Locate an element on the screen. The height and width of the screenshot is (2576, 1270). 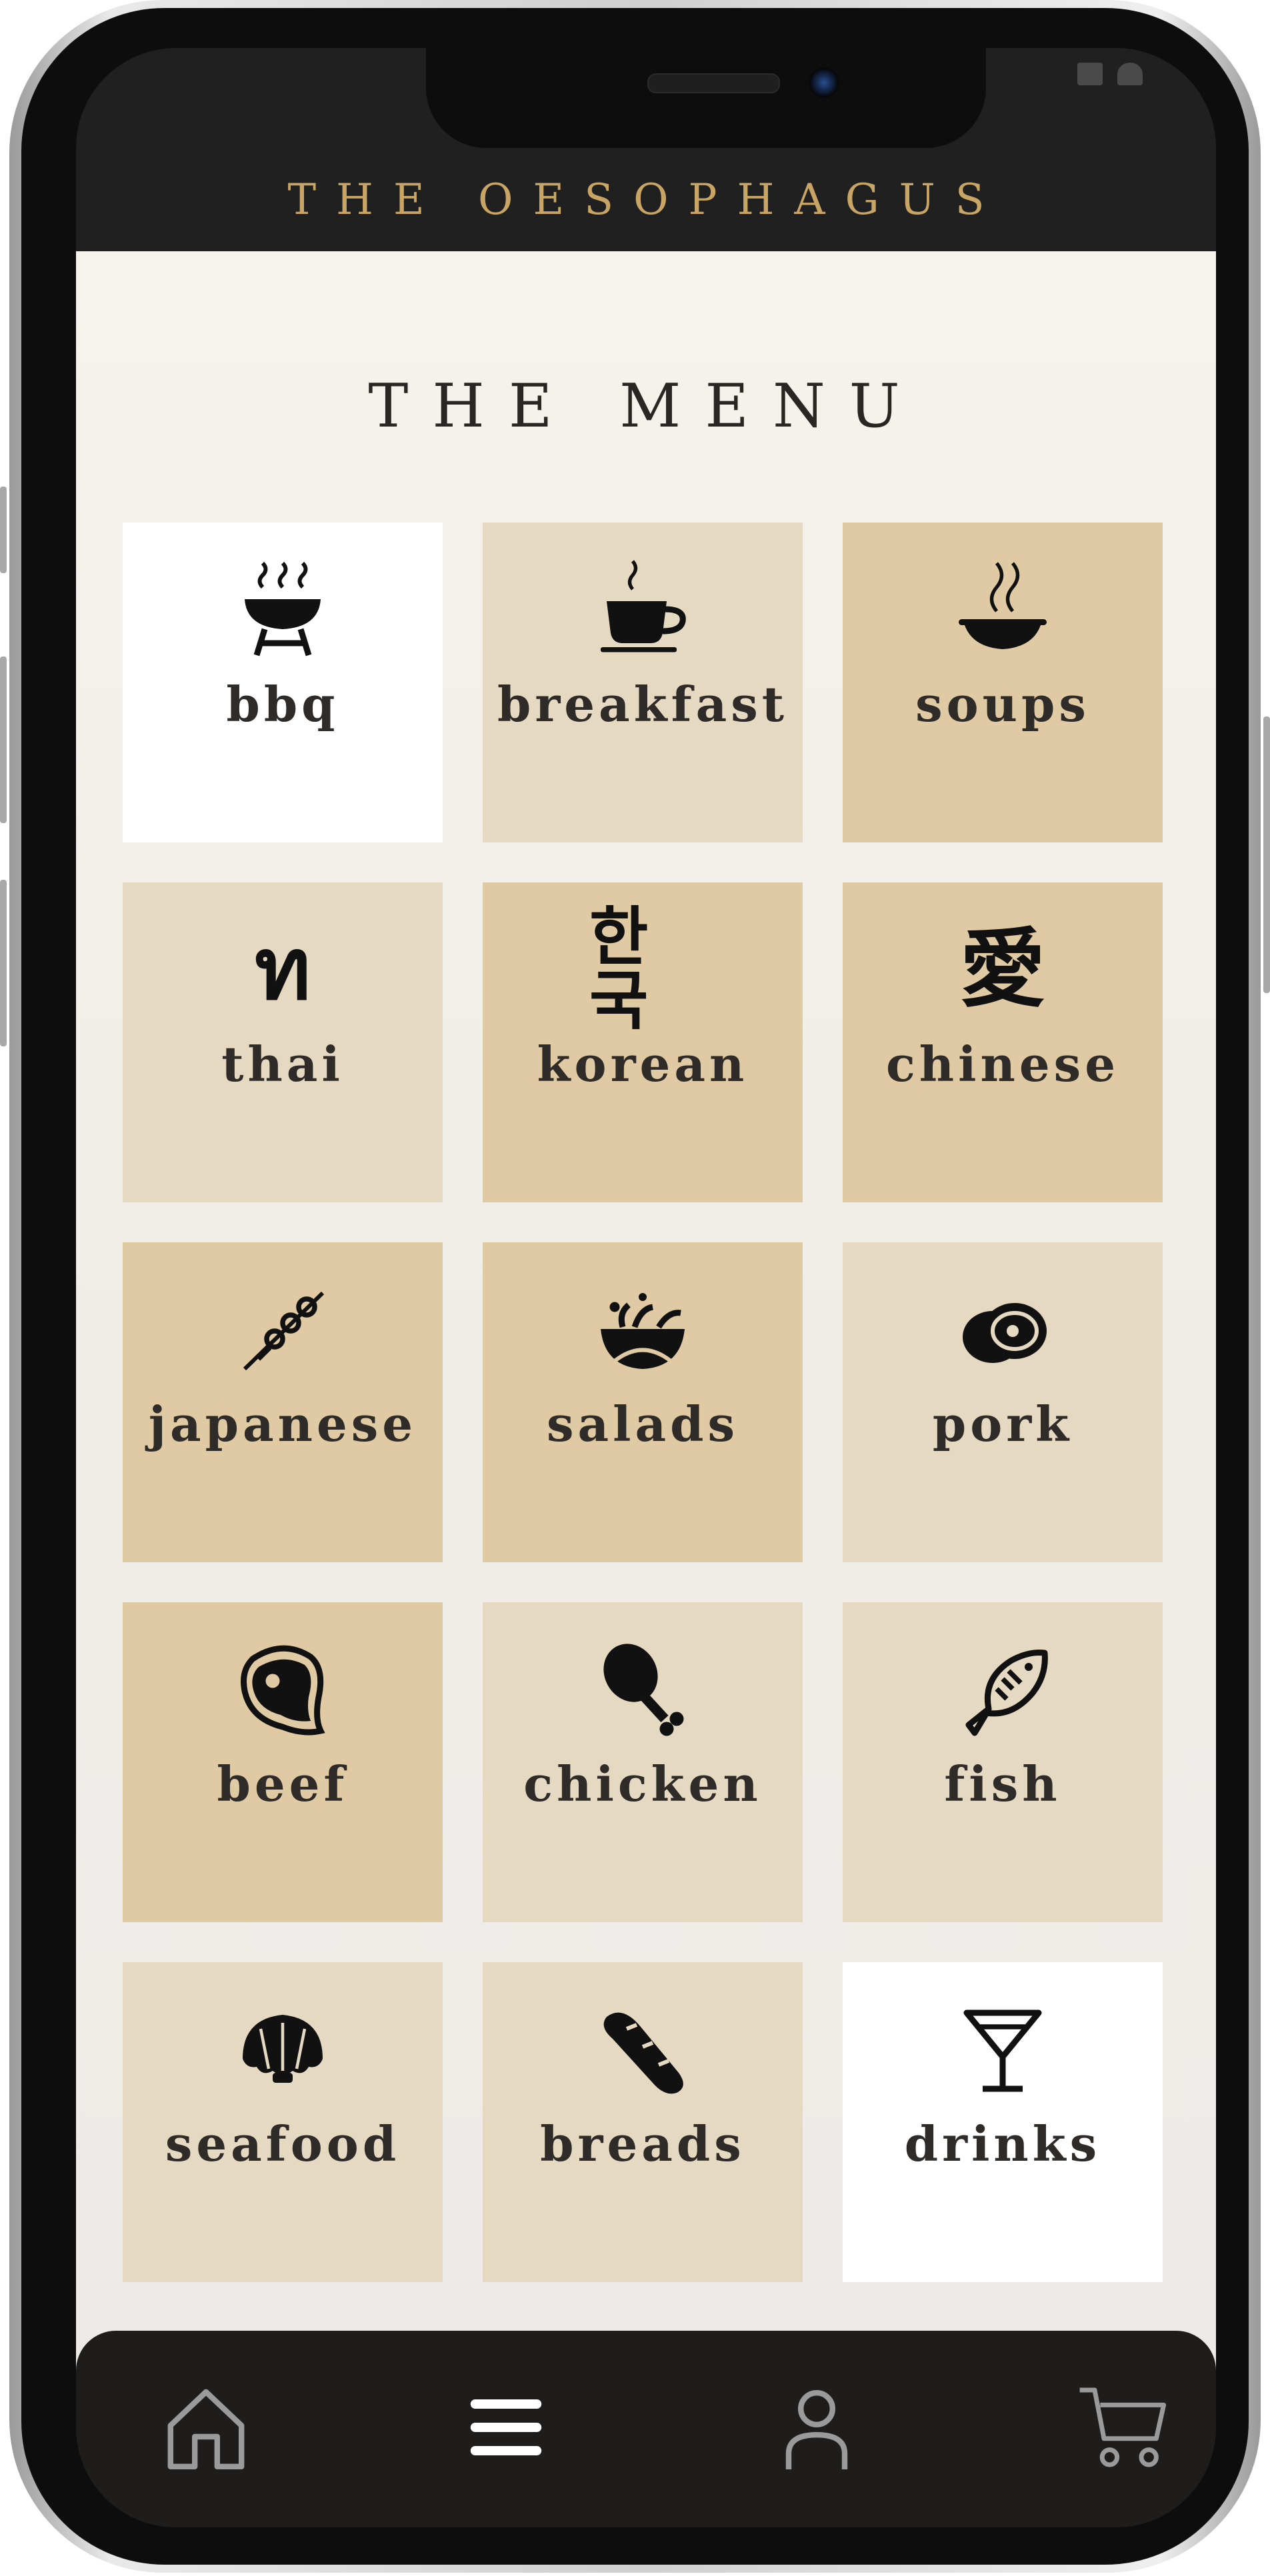
category-tile-pork: pork is located at coordinates (1003, 1402).